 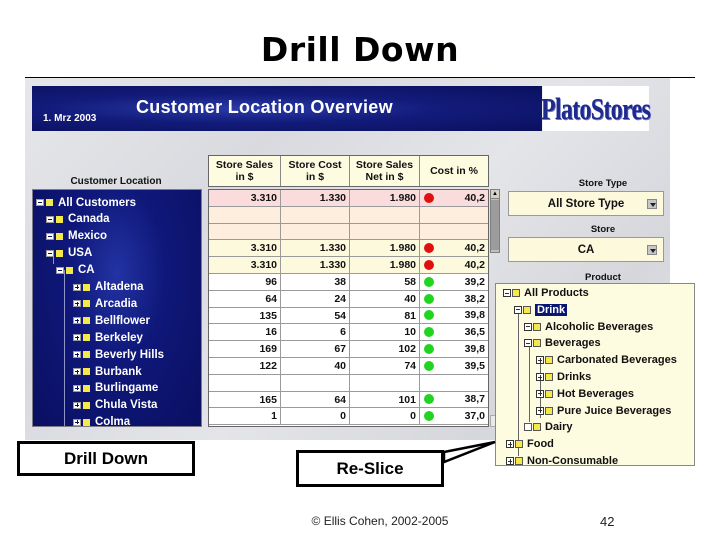 What do you see at coordinates (315, 198) in the screenshot?
I see `cell-store-cost: 1.330` at bounding box center [315, 198].